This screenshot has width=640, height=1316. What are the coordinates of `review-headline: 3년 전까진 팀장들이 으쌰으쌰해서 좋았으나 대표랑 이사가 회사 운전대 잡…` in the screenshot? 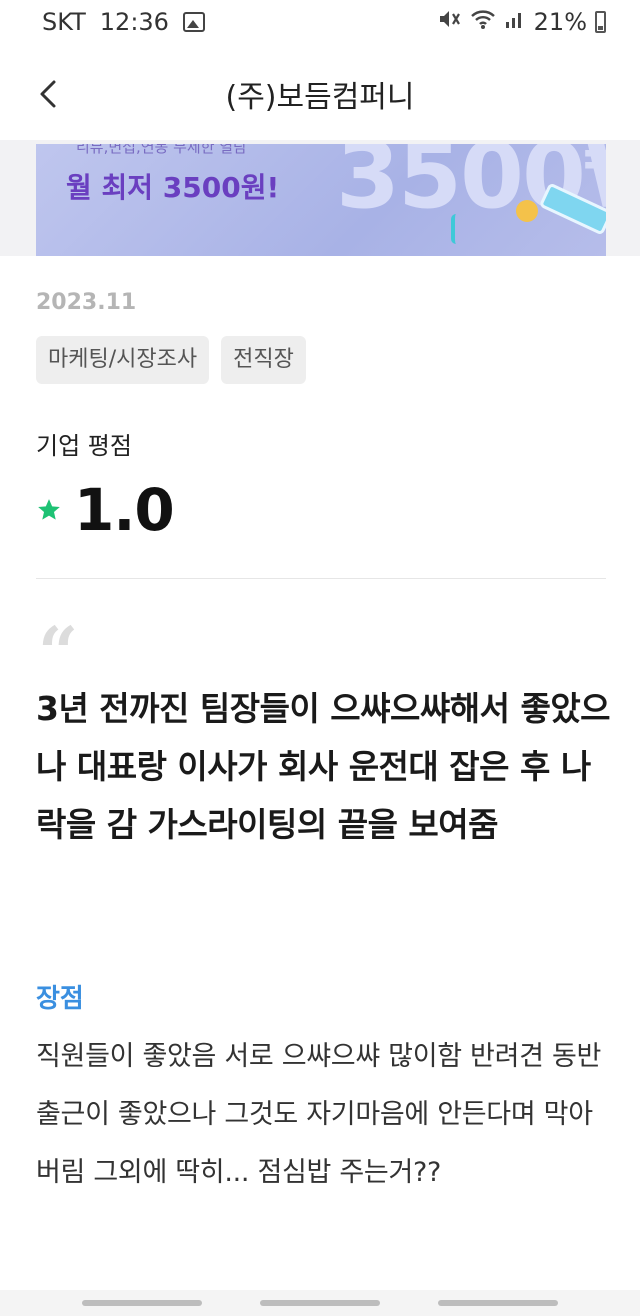 It's located at (323, 766).